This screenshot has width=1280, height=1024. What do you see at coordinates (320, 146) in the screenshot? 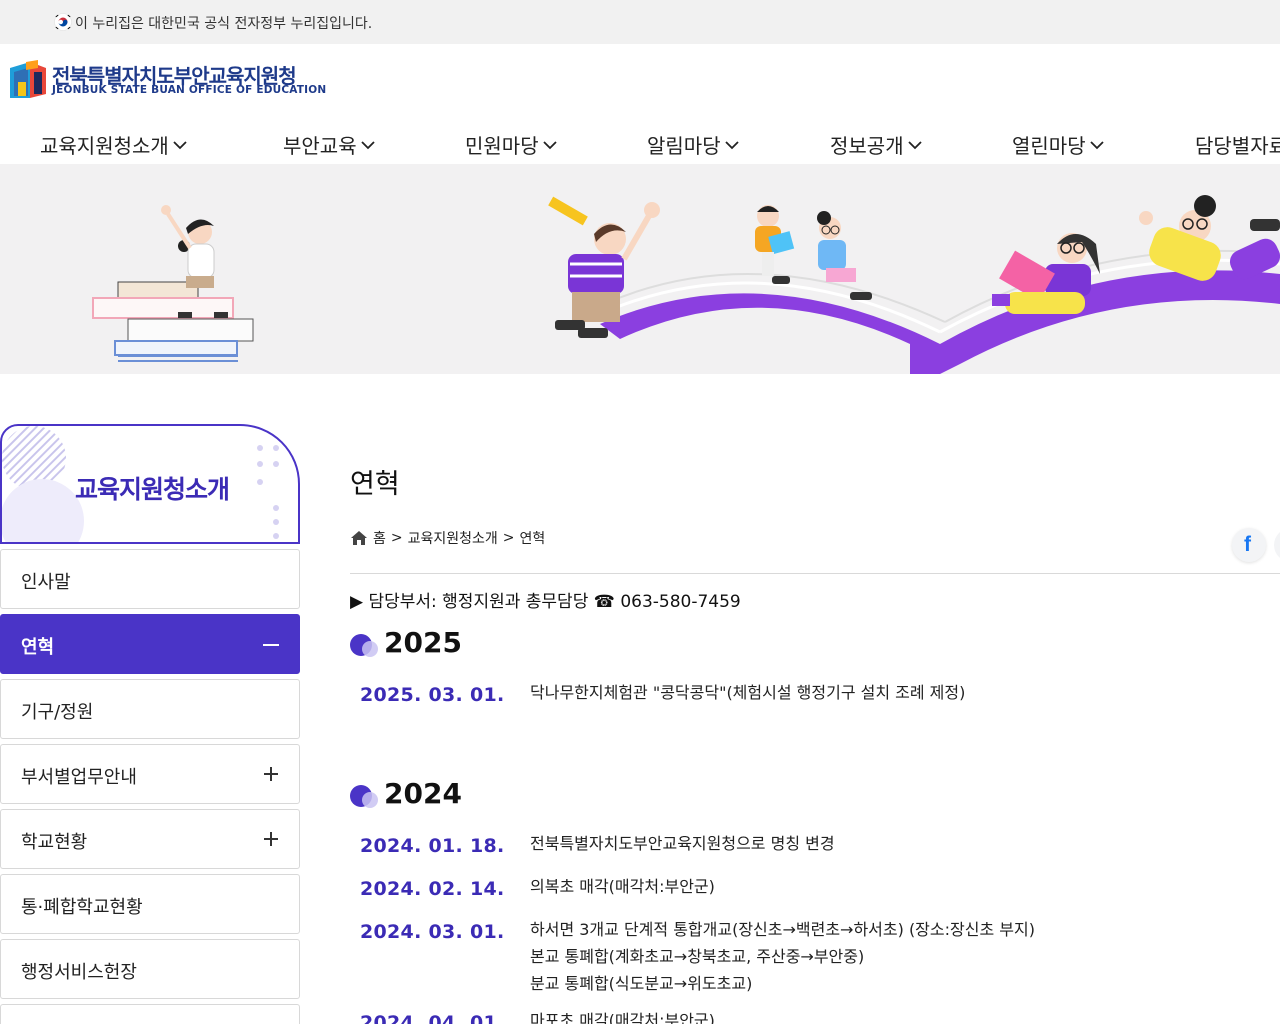
I see `gnb-label: 부안교육` at bounding box center [320, 146].